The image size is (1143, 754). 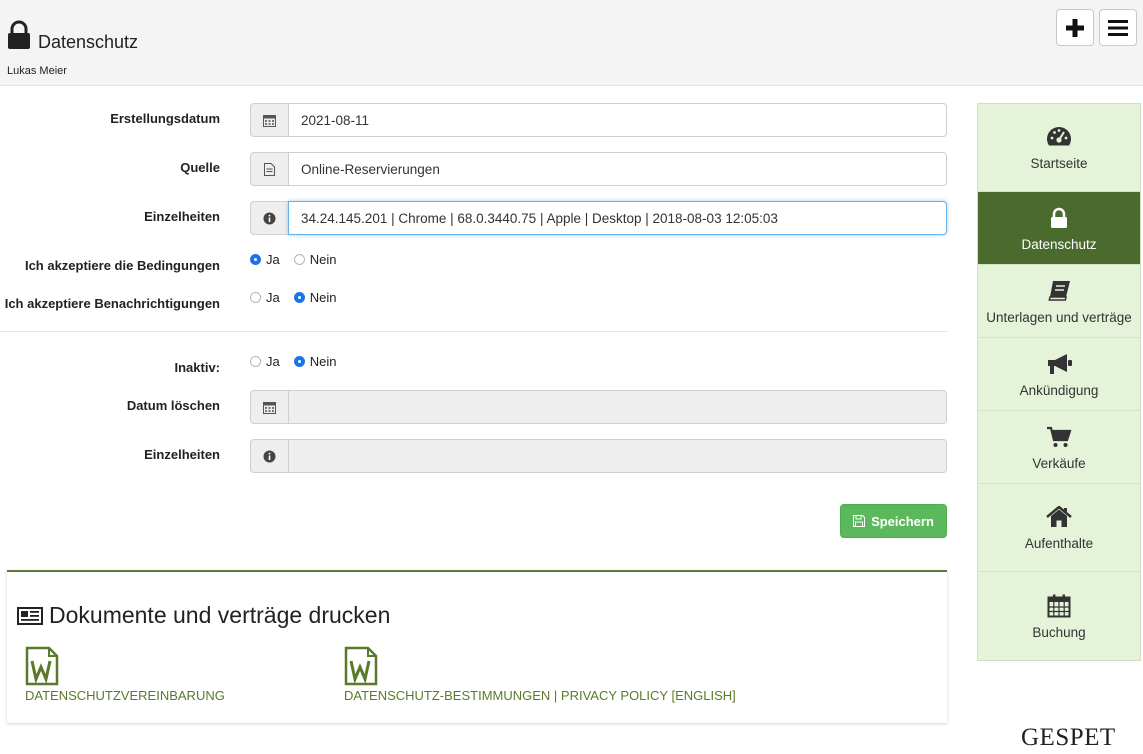 What do you see at coordinates (859, 521) in the screenshot?
I see `floppy-icon` at bounding box center [859, 521].